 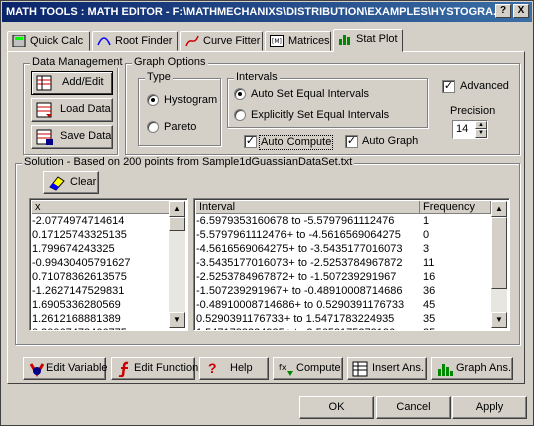 What do you see at coordinates (352, 277) in the screenshot?
I see `interval-row: -2.5253784967872+ to -1.507239291967 16` at bounding box center [352, 277].